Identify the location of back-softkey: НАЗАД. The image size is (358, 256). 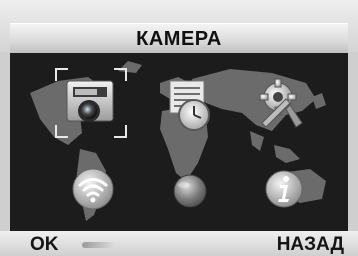
(310, 245).